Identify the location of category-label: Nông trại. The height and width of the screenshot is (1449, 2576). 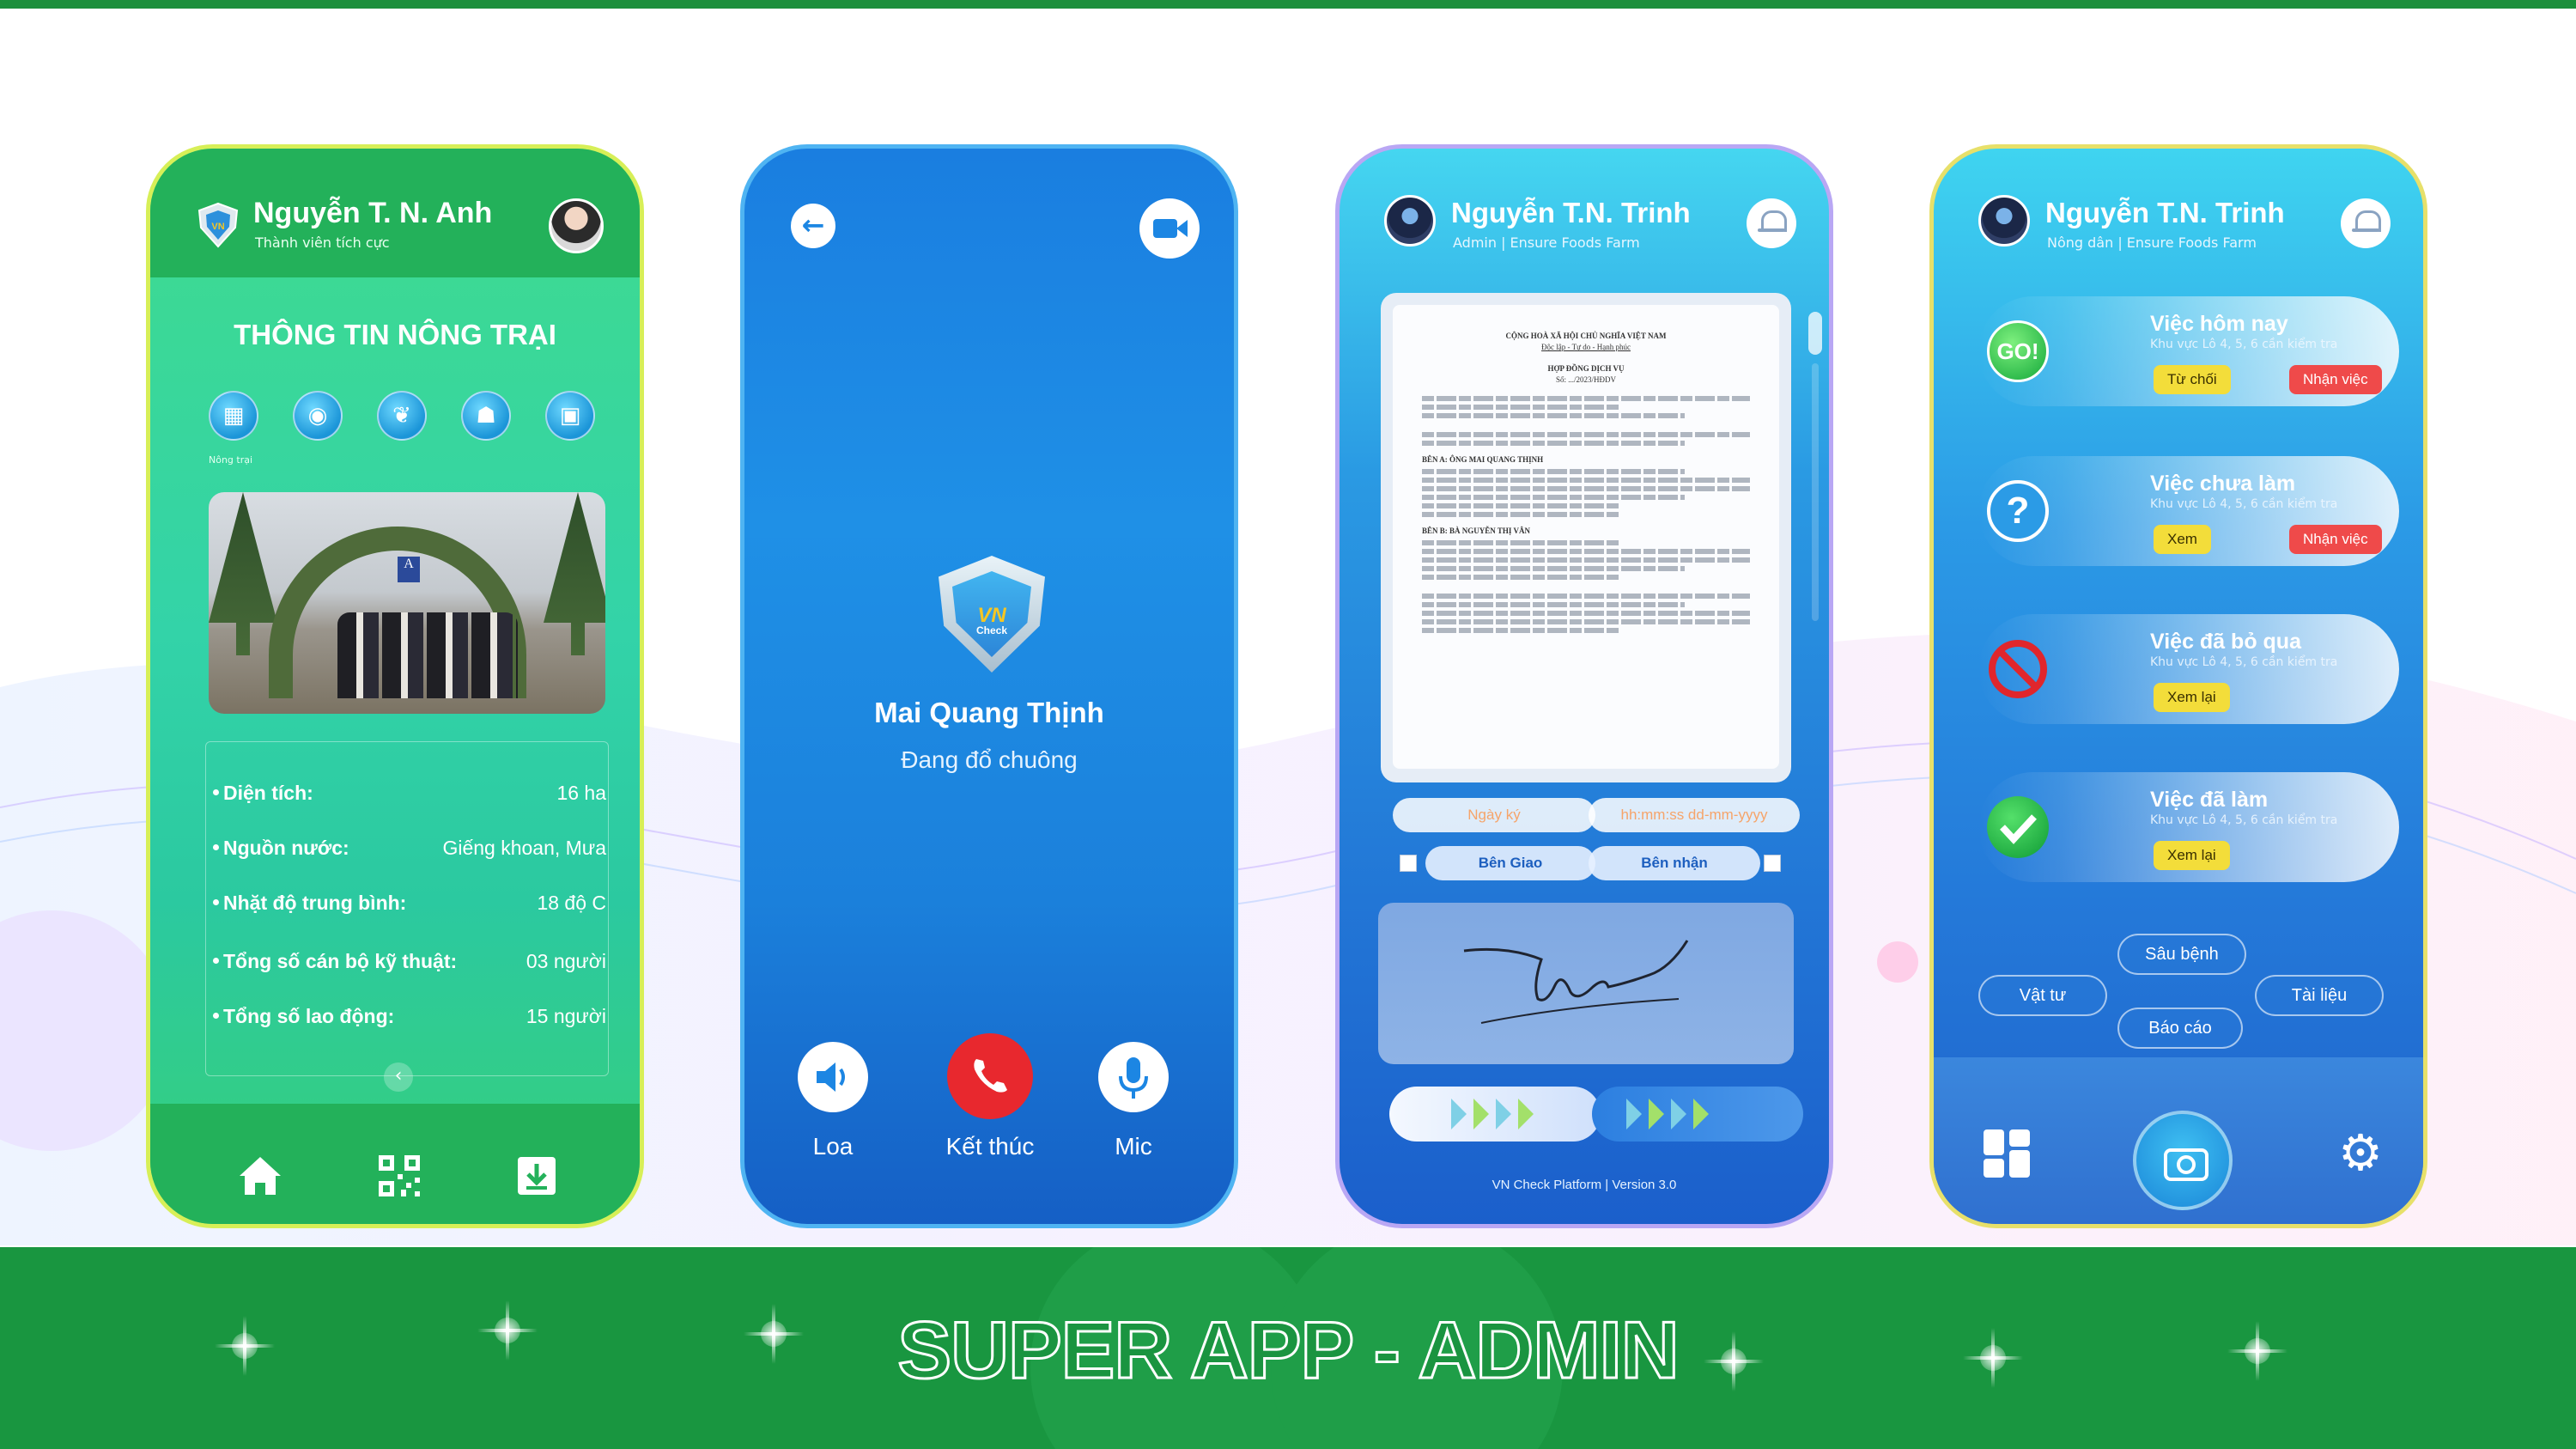
(231, 460).